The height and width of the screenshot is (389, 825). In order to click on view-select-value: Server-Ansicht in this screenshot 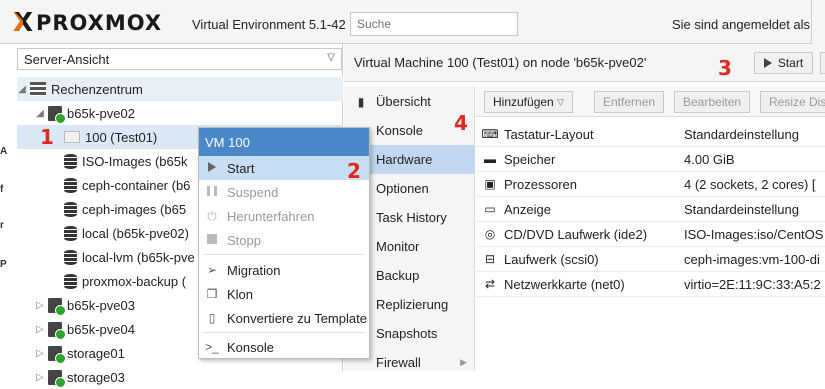, I will do `click(67, 59)`.